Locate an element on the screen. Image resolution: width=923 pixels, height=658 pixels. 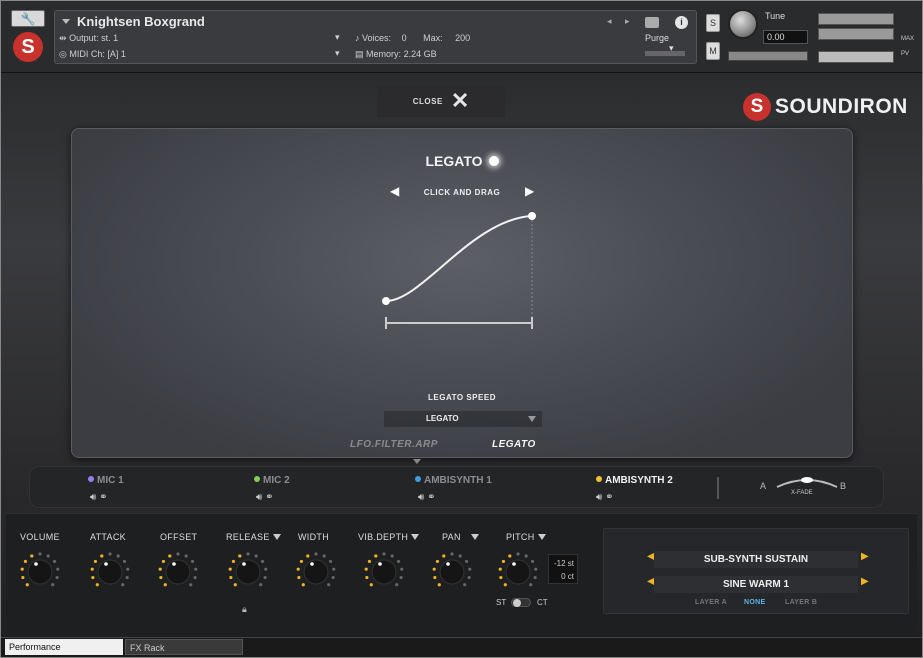
legato-curve-editor is located at coordinates (462, 276).